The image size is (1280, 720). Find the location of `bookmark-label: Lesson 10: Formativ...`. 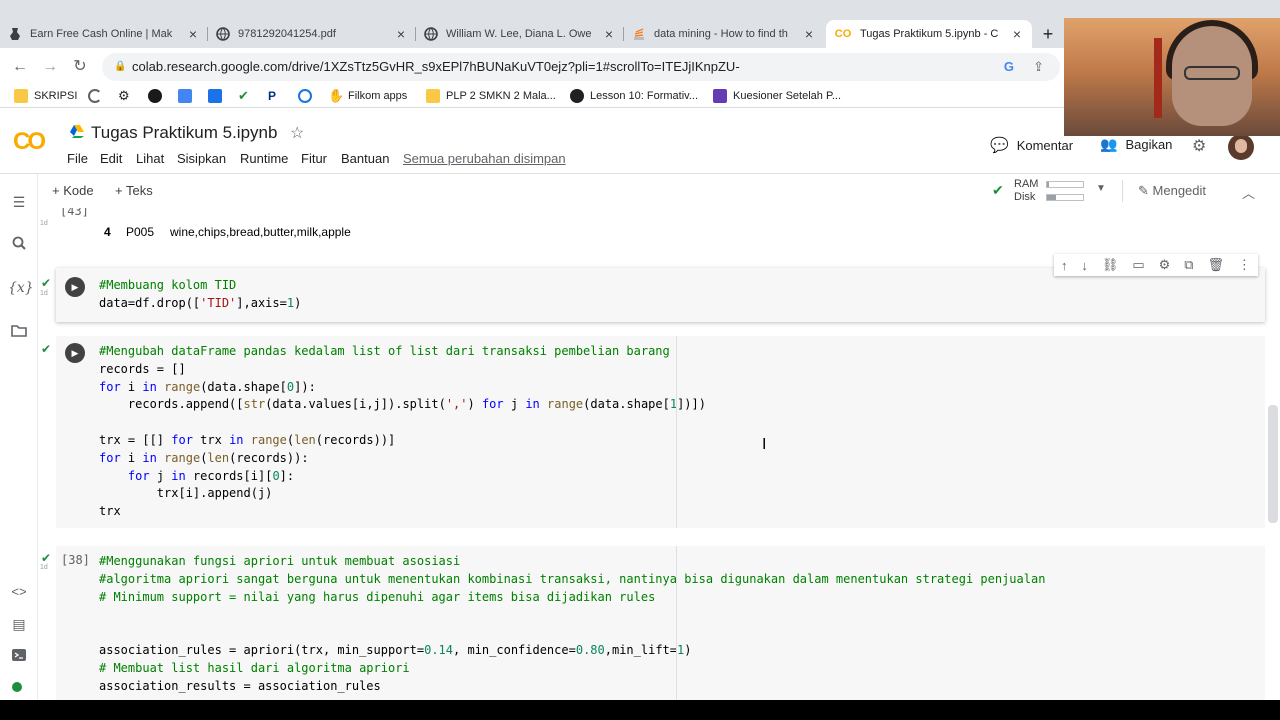

bookmark-label: Lesson 10: Formativ... is located at coordinates (644, 96).